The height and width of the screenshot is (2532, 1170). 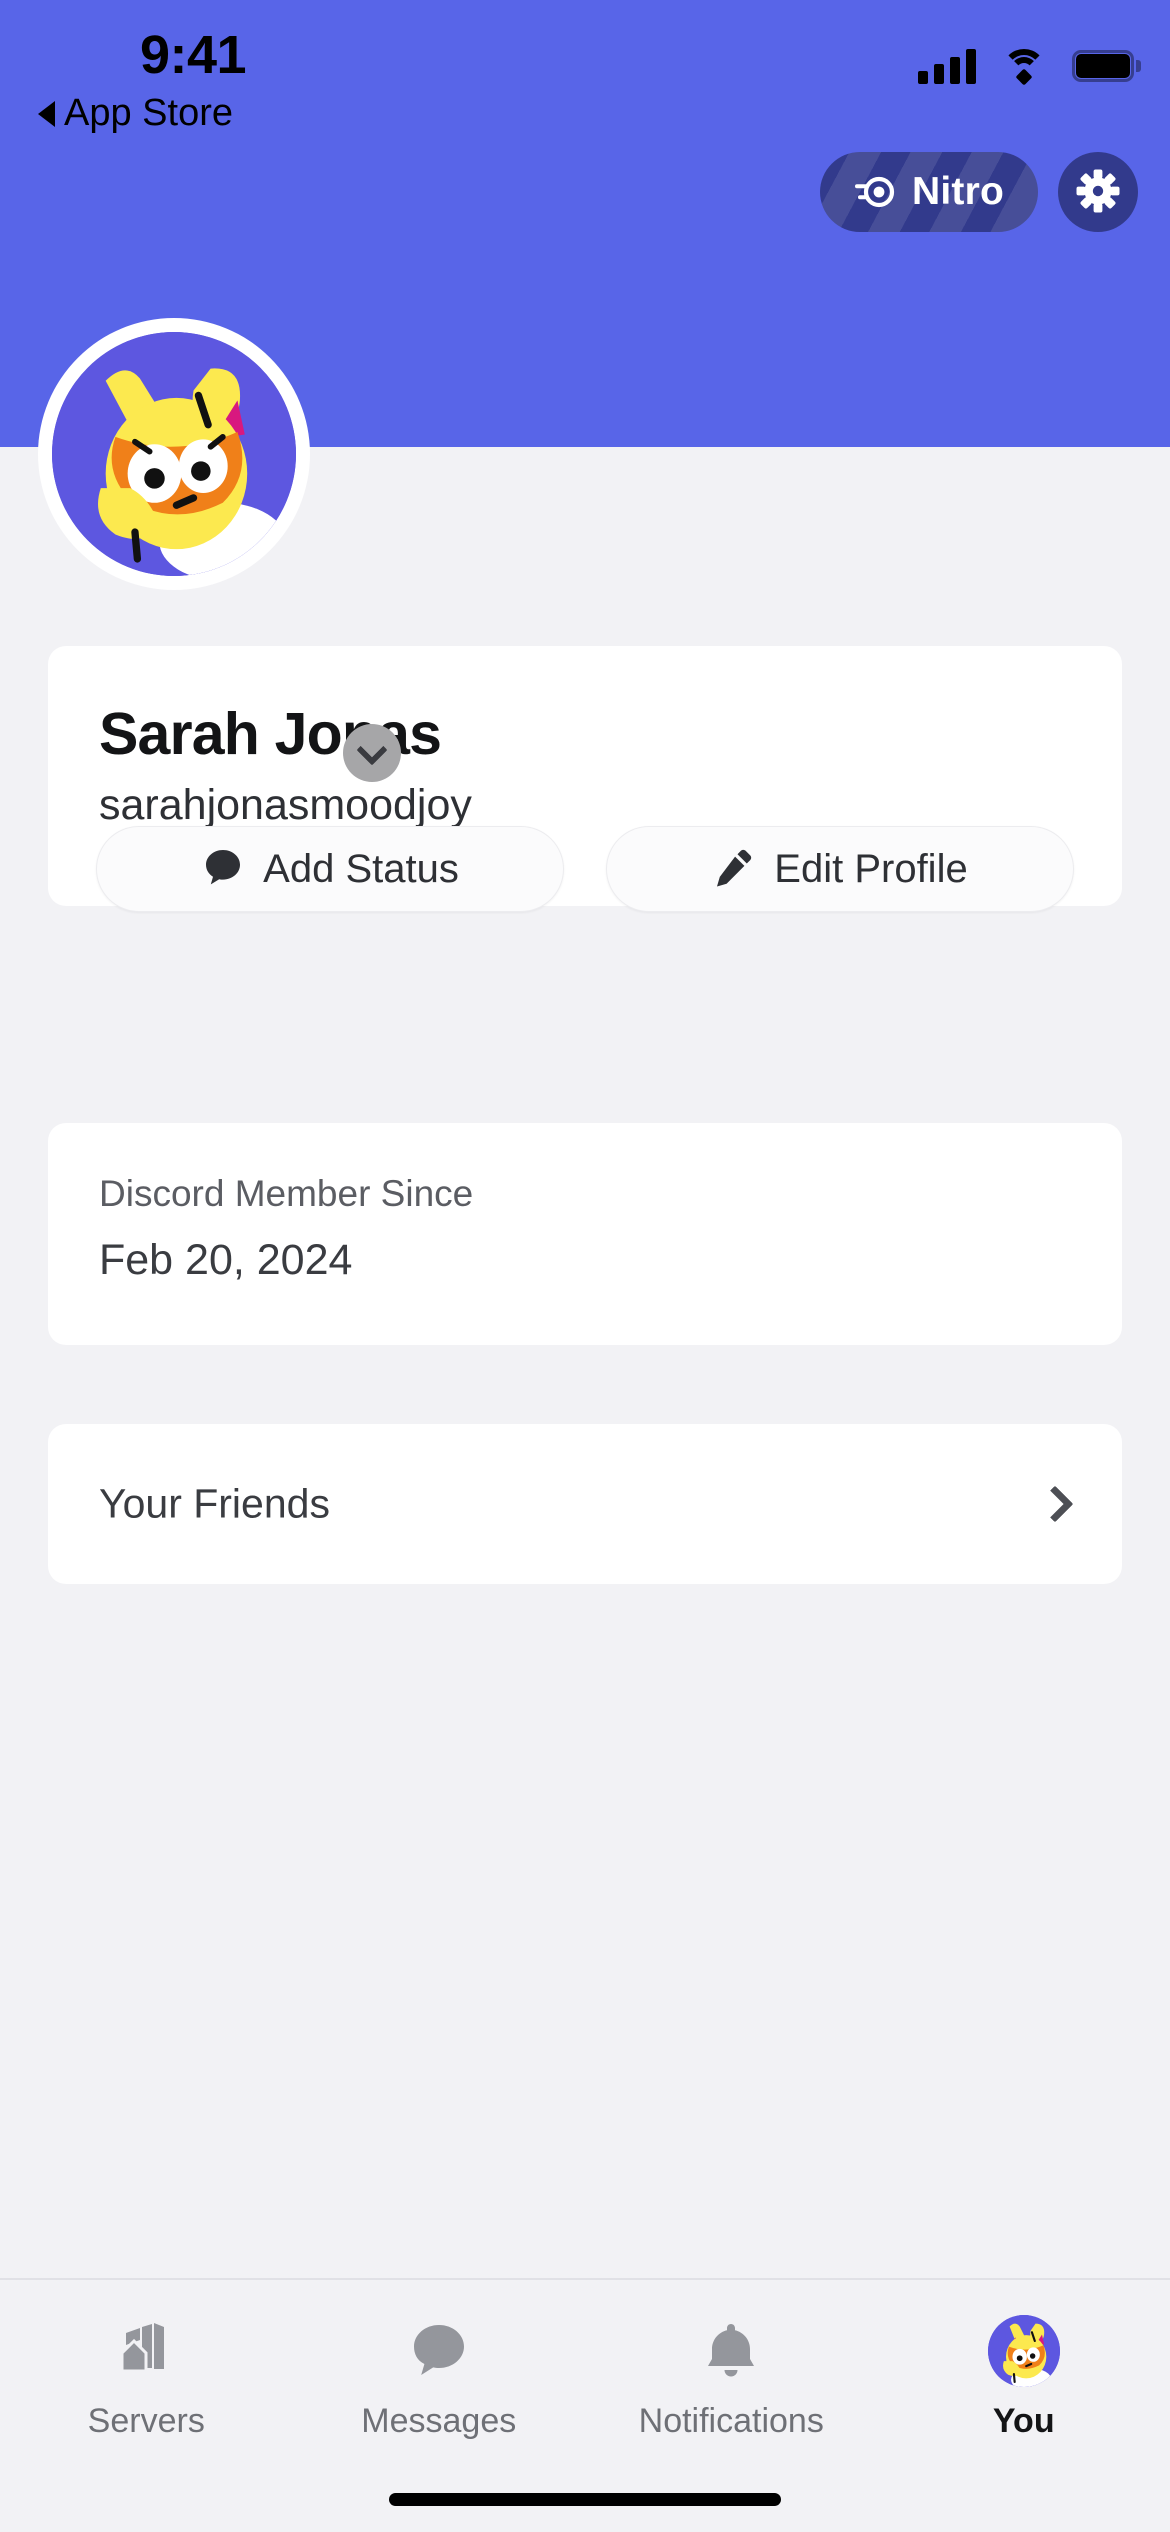 What do you see at coordinates (361, 868) in the screenshot?
I see `add-status-label: Add Status` at bounding box center [361, 868].